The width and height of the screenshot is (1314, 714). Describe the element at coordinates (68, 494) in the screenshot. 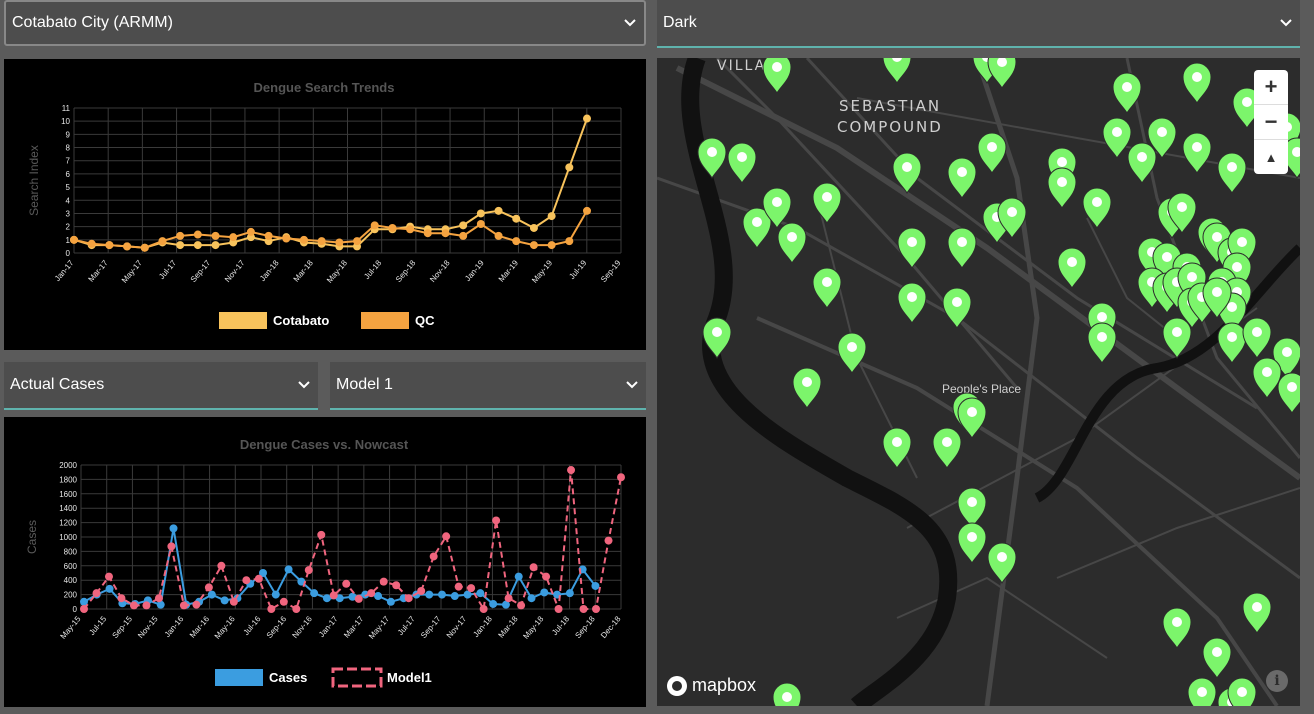

I see `y-tick-label: 1600` at that location.